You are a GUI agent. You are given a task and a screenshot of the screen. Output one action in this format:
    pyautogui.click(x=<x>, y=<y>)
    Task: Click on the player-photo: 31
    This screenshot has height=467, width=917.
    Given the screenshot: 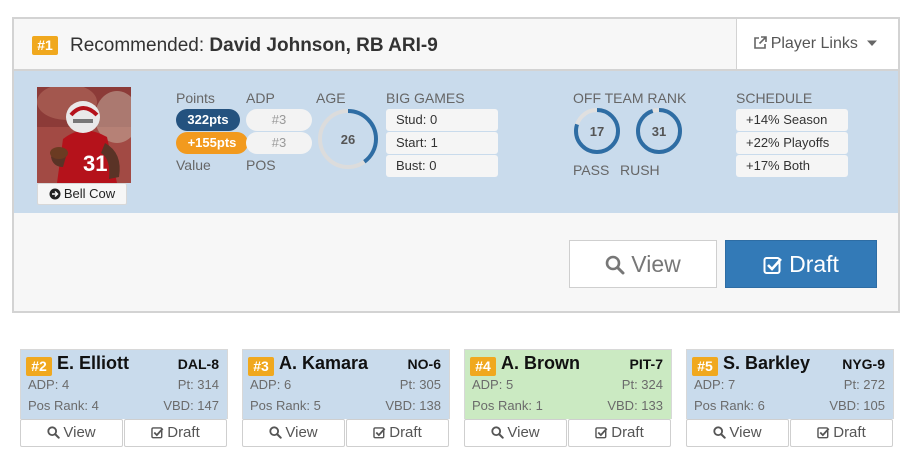 What is the action you would take?
    pyautogui.click(x=84, y=135)
    